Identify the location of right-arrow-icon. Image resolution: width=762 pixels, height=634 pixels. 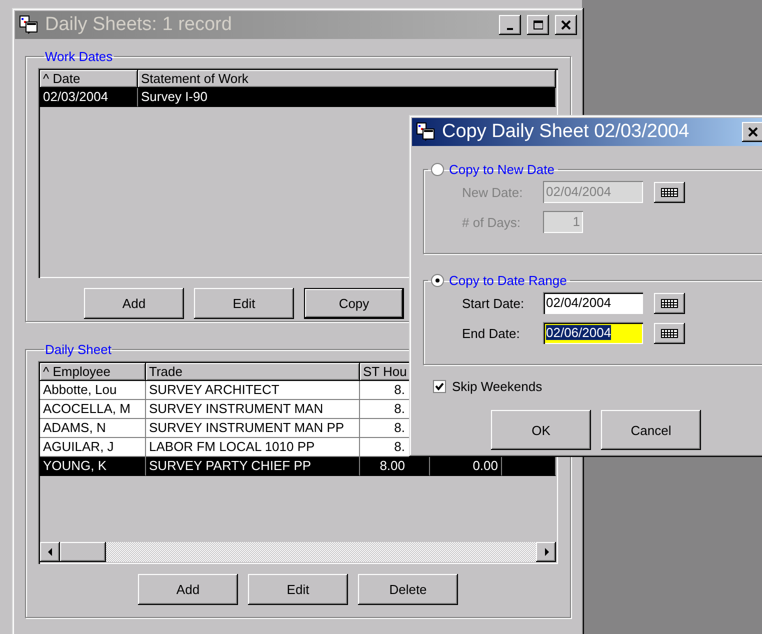
(546, 552).